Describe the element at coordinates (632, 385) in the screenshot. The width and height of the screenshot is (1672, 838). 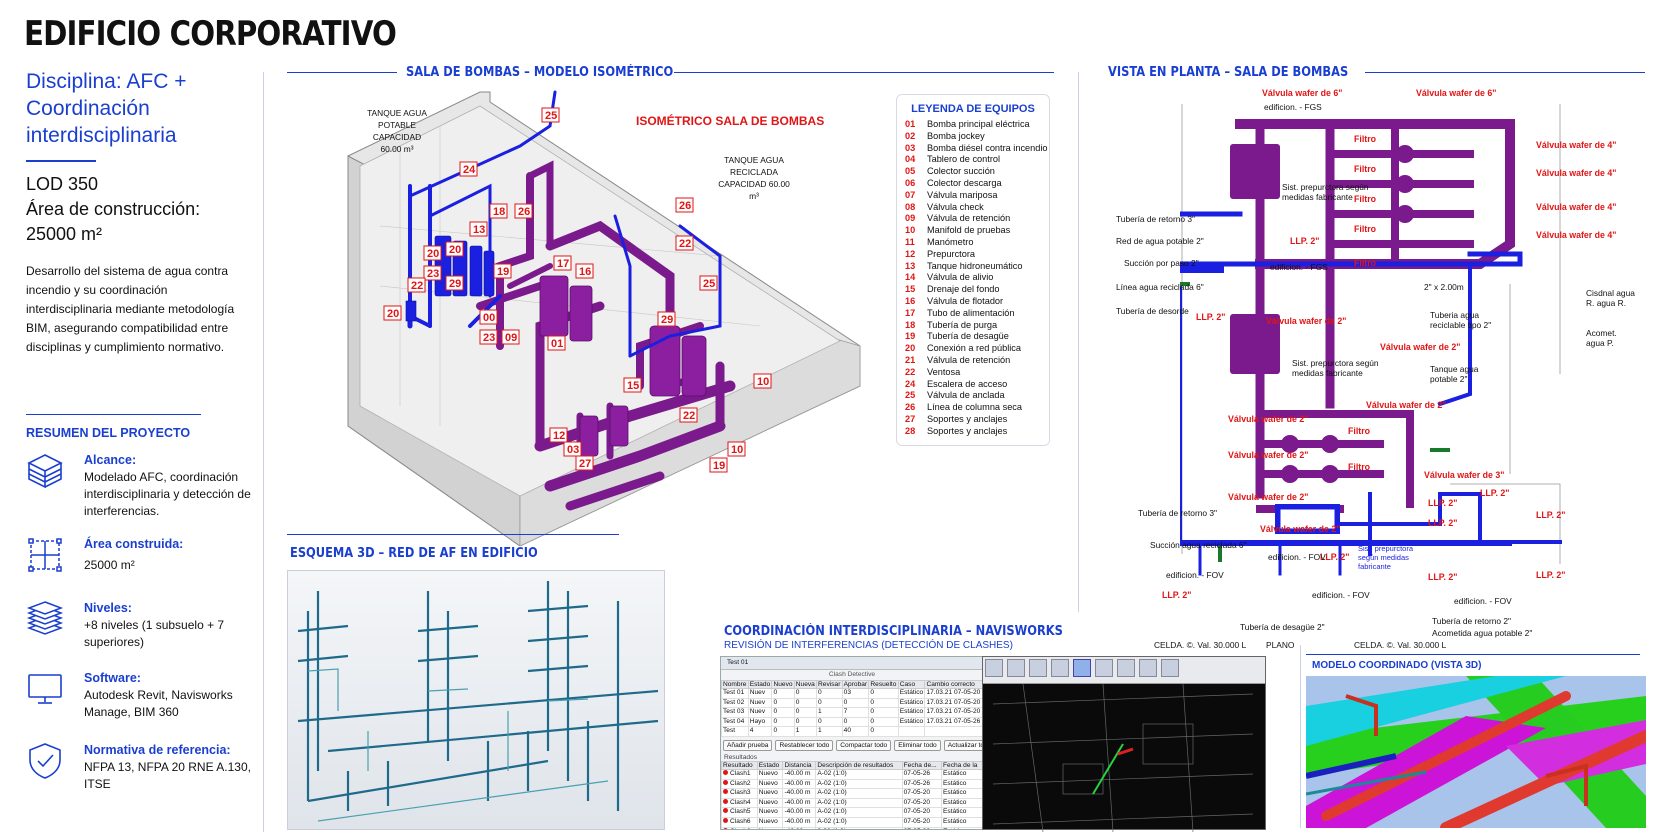
I see `iso-tag: 15` at that location.